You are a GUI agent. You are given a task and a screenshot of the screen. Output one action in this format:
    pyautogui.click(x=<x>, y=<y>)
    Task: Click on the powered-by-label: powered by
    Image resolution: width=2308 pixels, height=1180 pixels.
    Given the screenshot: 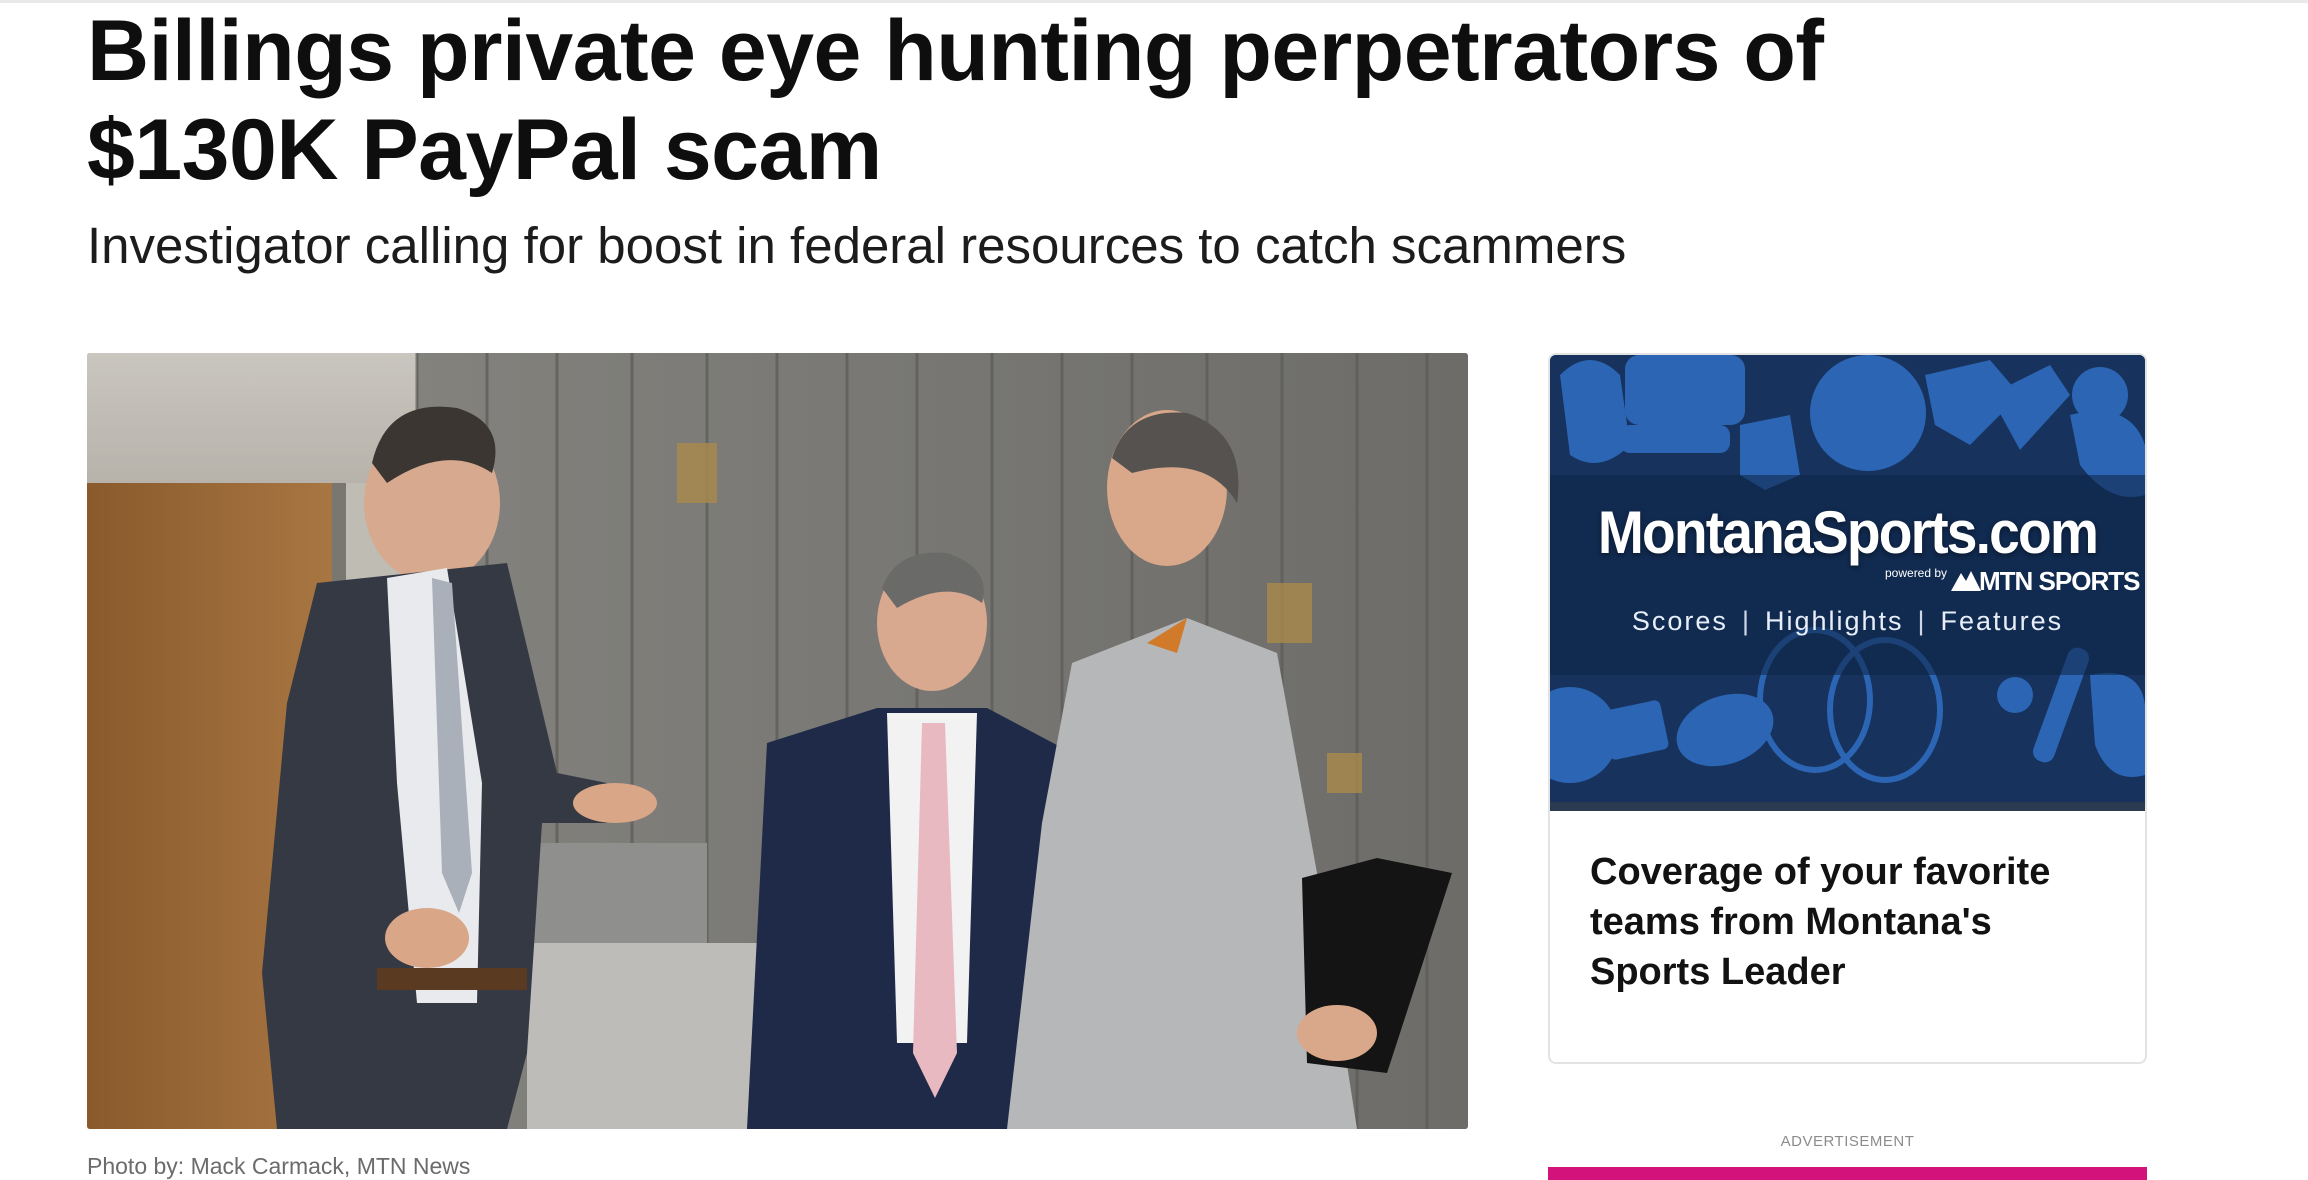 What is the action you would take?
    pyautogui.click(x=1916, y=573)
    